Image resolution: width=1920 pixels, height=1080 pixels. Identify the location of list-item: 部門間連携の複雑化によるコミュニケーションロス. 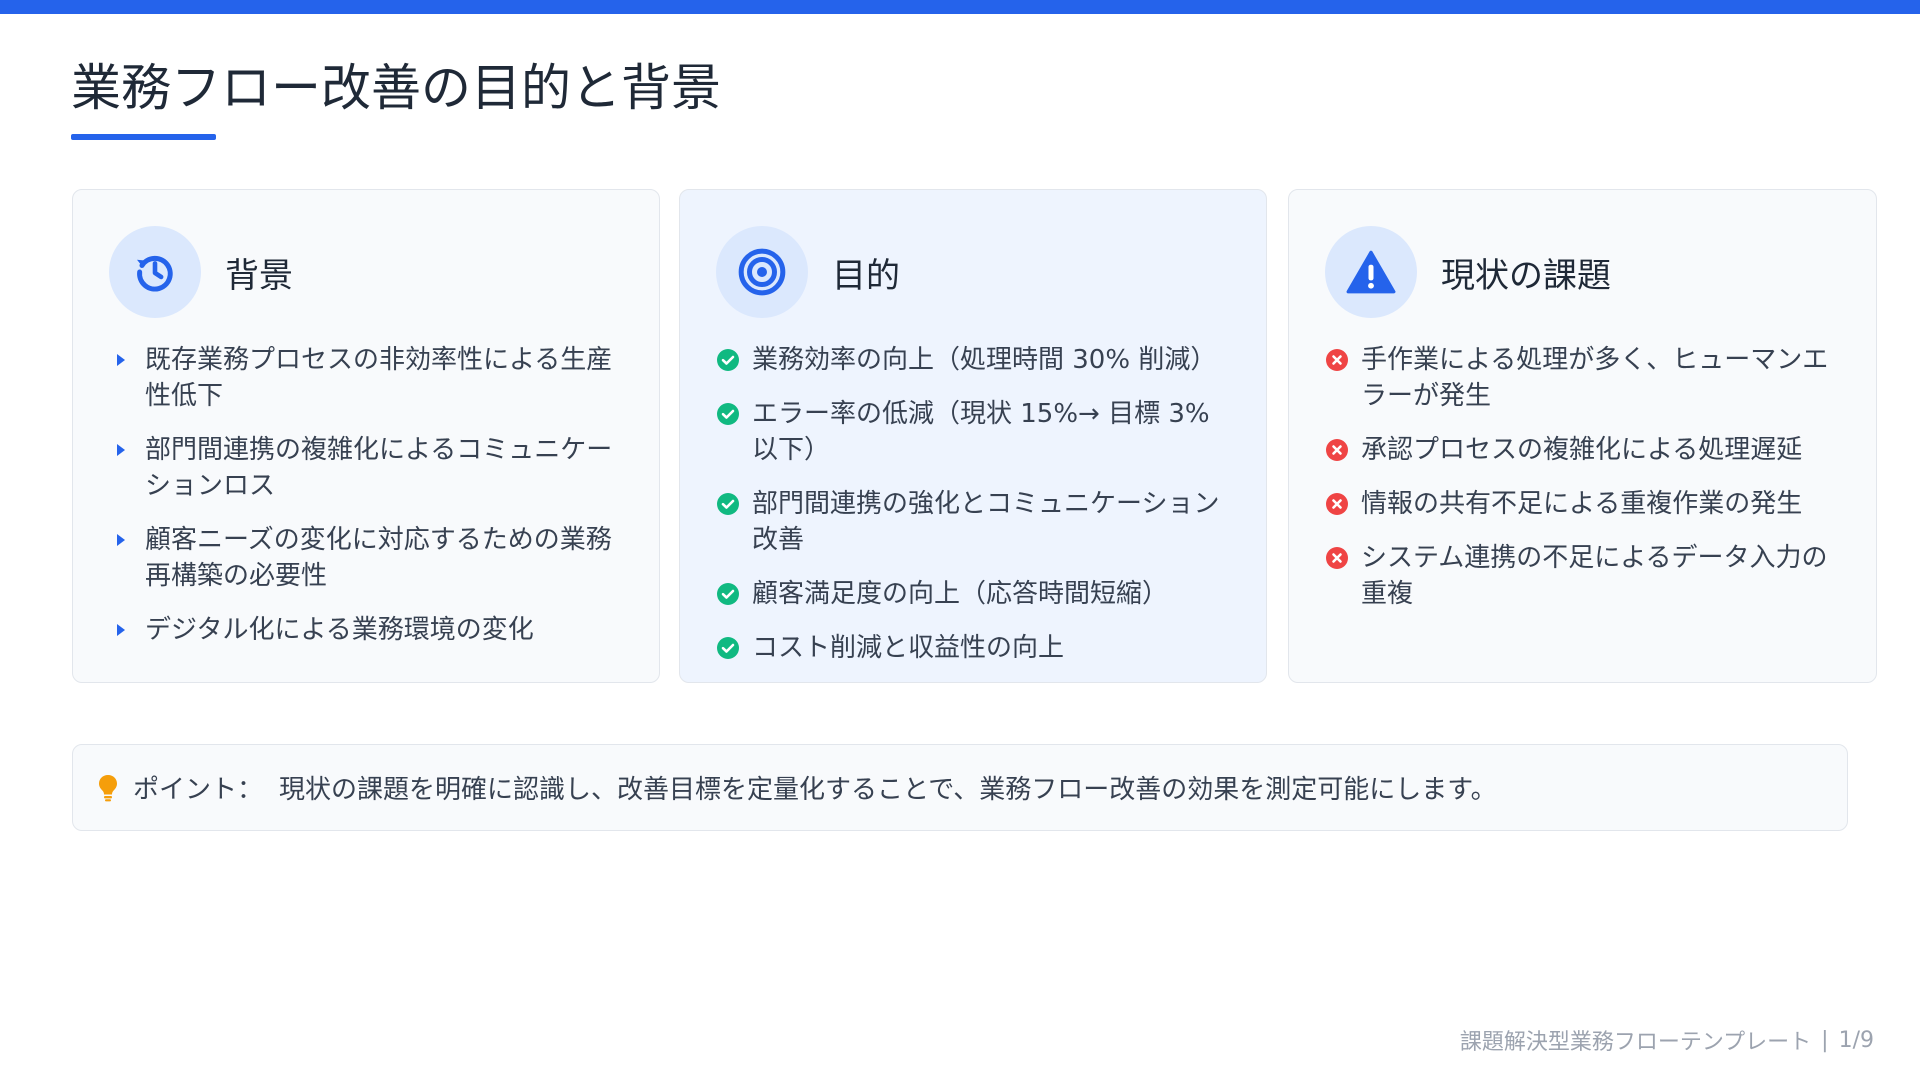
(372, 468).